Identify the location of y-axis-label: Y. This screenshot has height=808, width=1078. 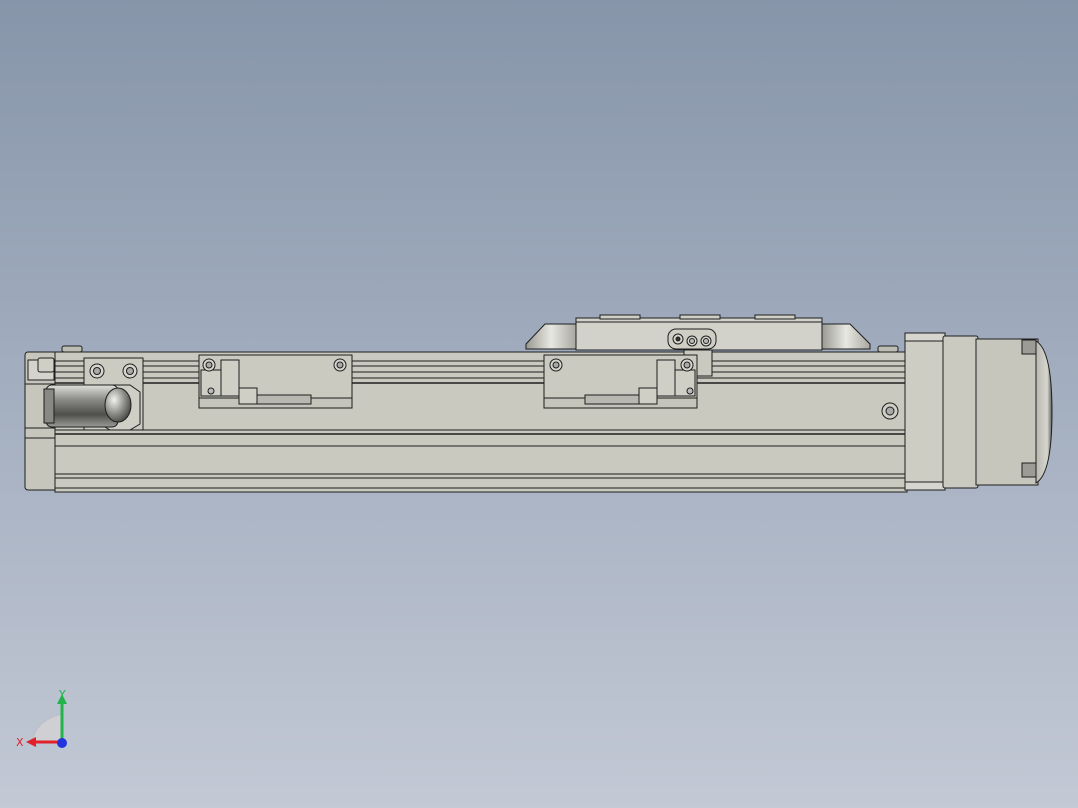
(62, 694).